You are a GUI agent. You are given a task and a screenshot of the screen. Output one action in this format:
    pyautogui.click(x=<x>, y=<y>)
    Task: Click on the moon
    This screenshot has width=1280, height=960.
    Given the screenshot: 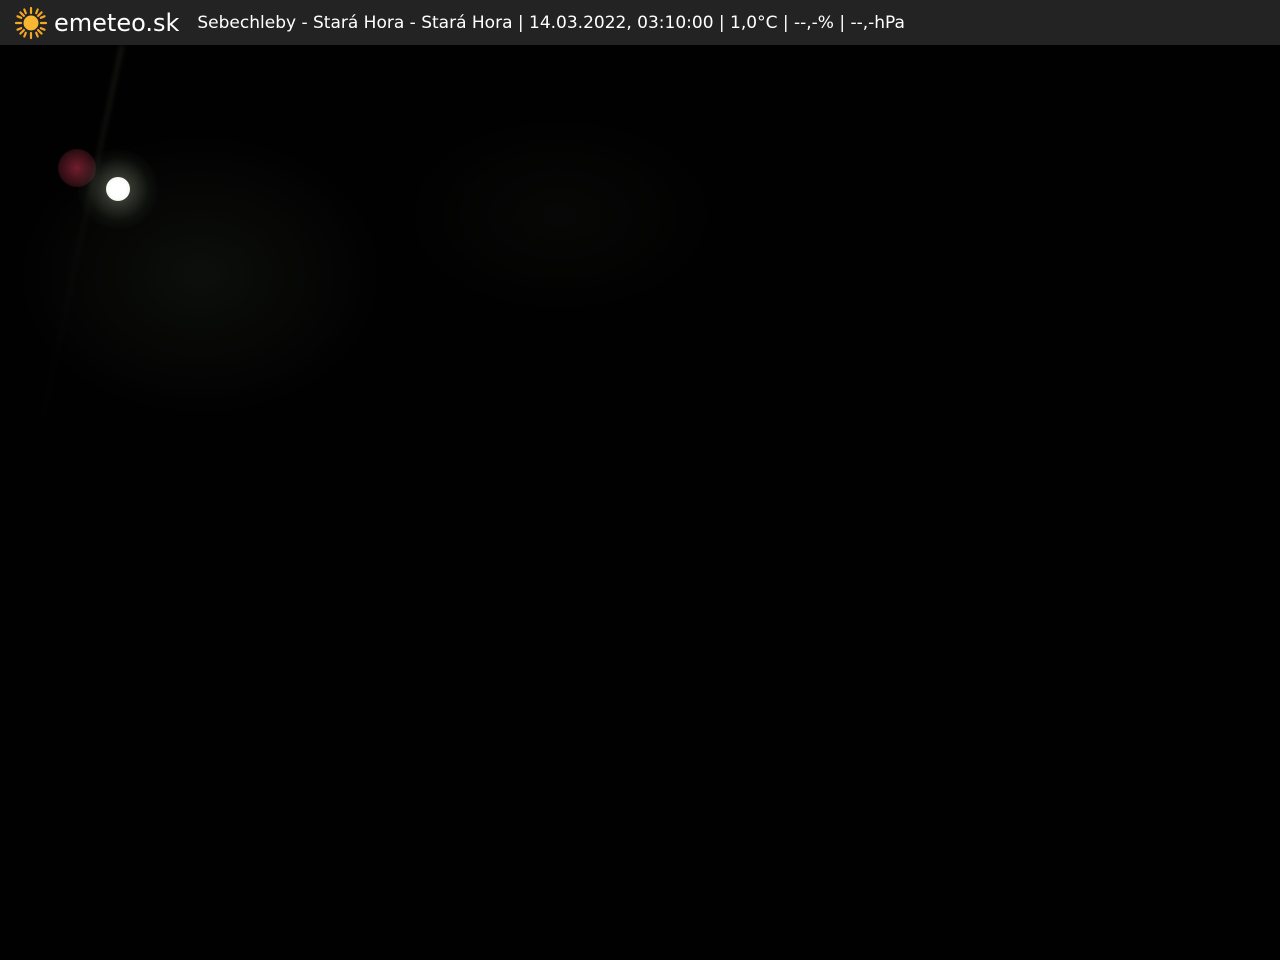 What is the action you would take?
    pyautogui.click(x=118, y=189)
    